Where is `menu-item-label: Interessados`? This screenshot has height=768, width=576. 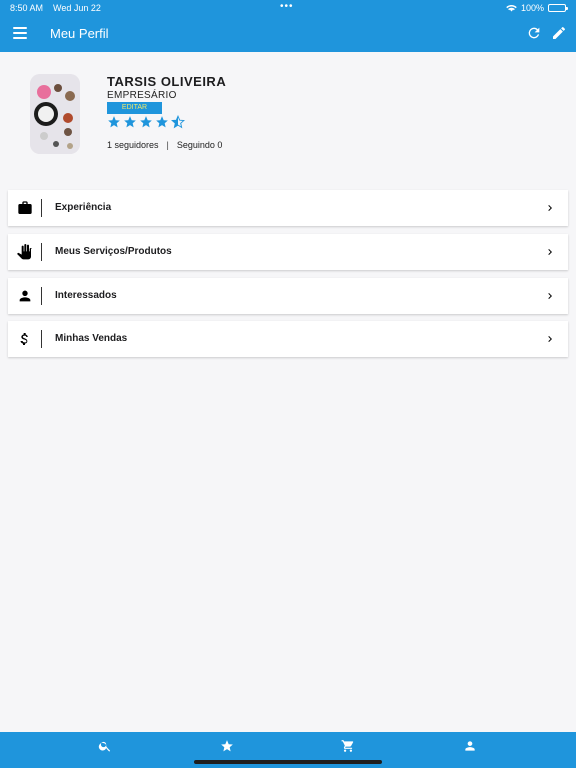
menu-item-label: Interessados is located at coordinates (86, 295).